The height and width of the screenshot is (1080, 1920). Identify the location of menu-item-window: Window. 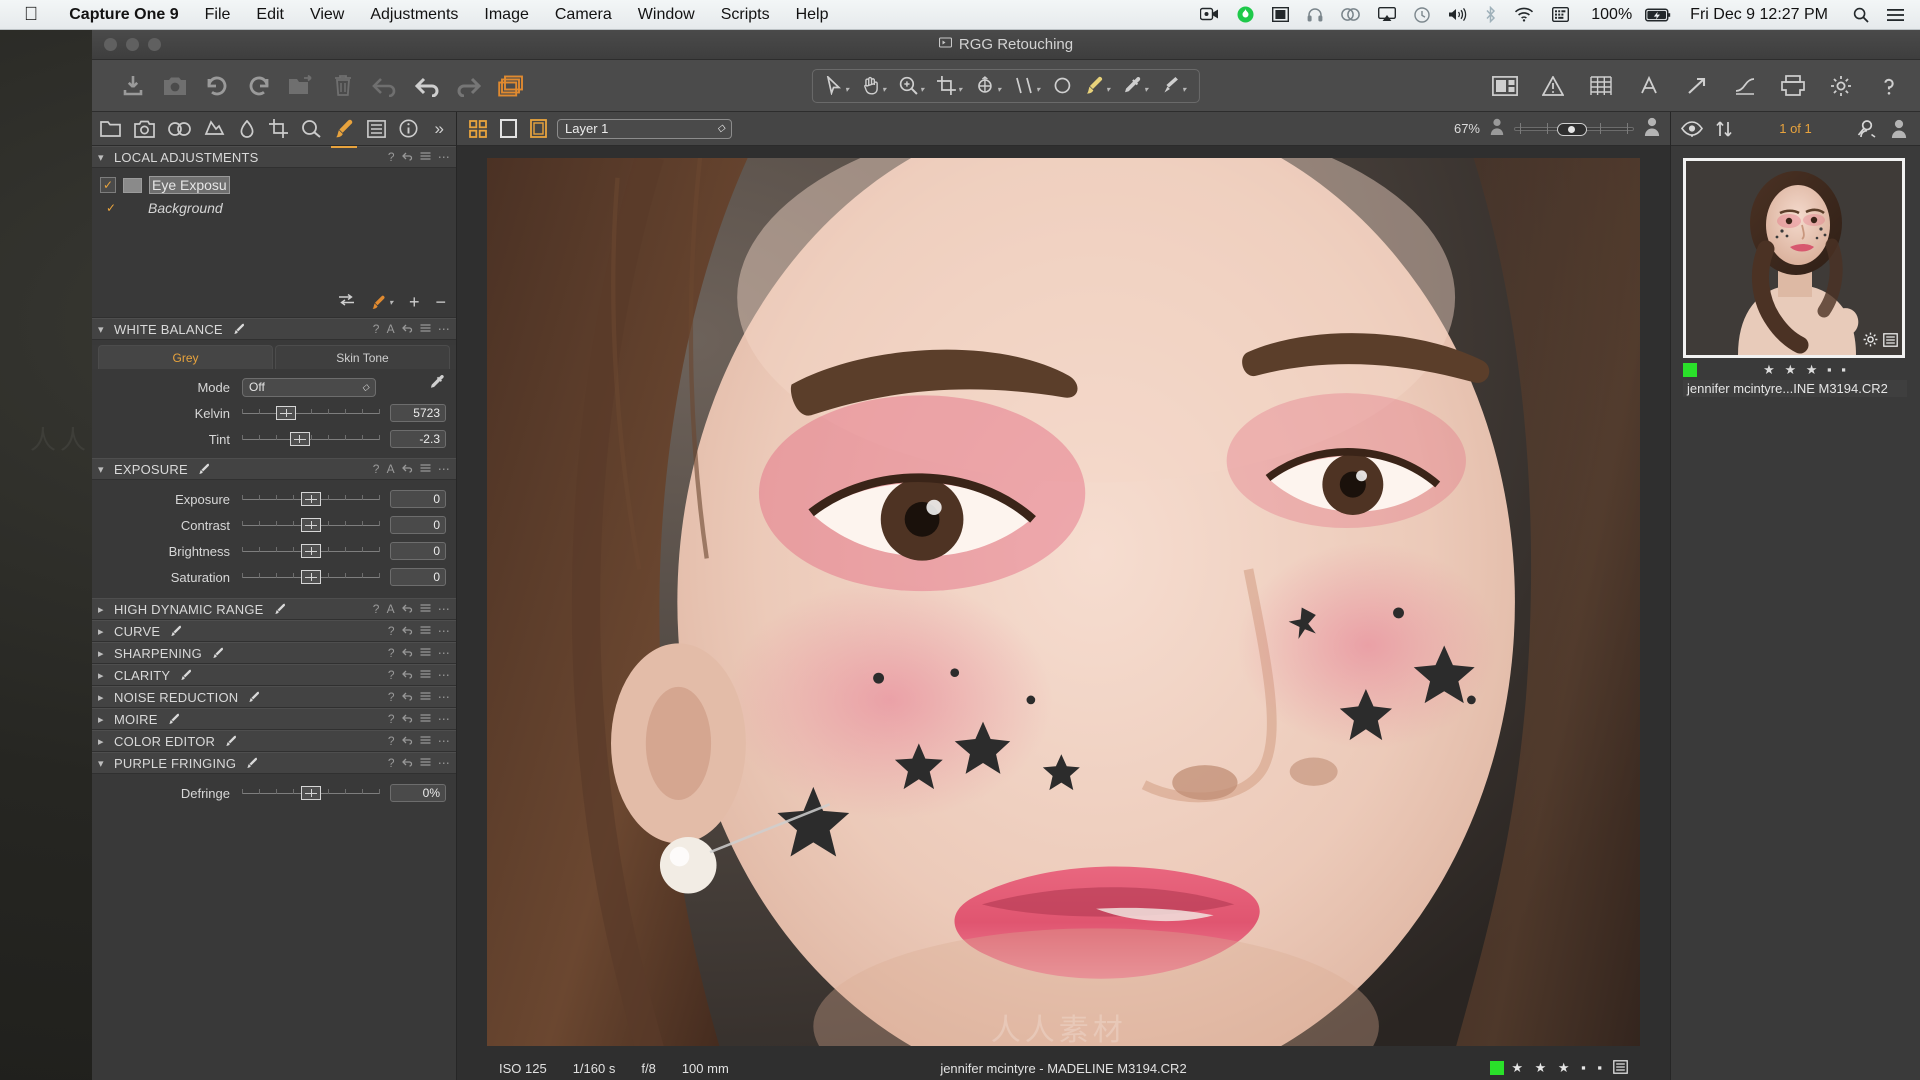
(666, 15).